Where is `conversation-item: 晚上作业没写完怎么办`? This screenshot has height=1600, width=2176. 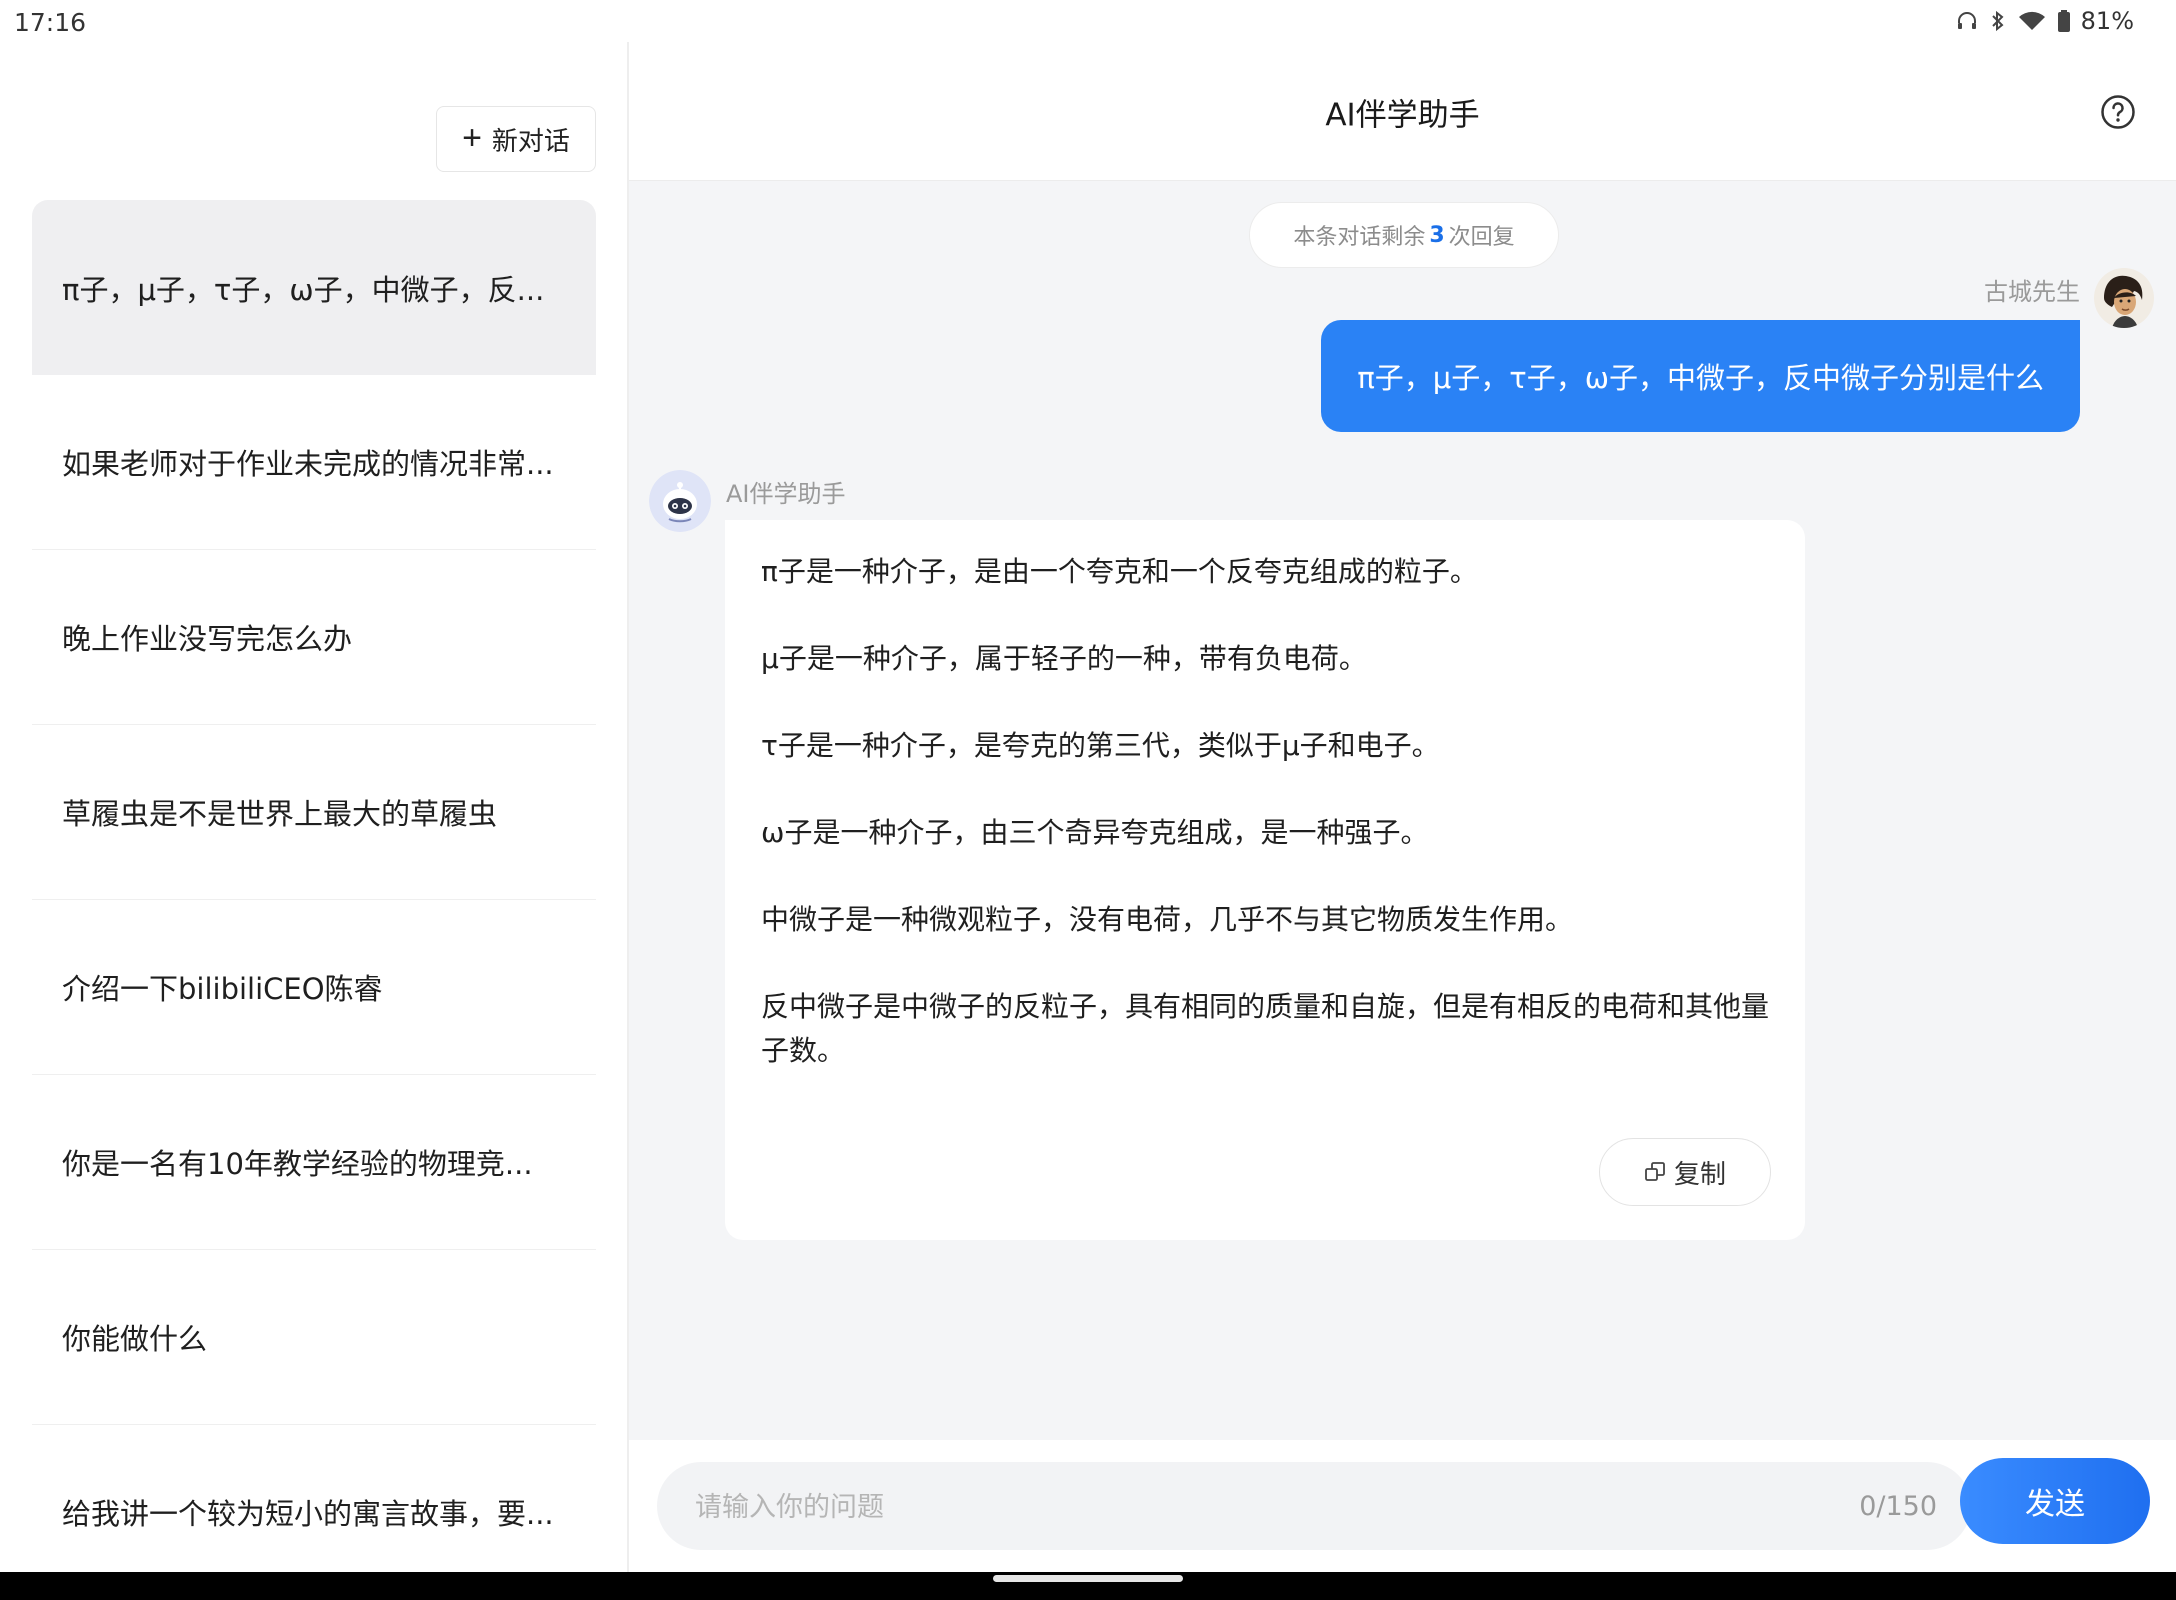 conversation-item: 晚上作业没写完怎么办 is located at coordinates (314, 637).